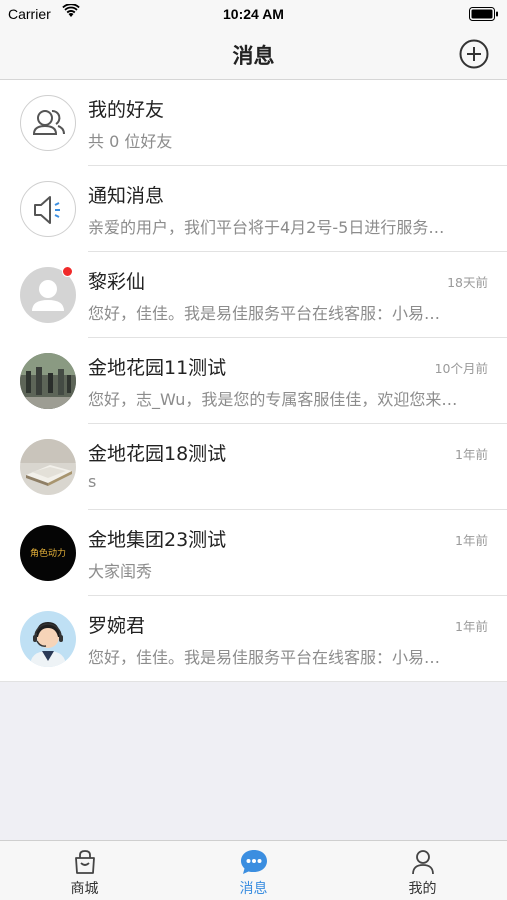 The image size is (507, 900). I want to click on tab-label: 我的, so click(422, 889).